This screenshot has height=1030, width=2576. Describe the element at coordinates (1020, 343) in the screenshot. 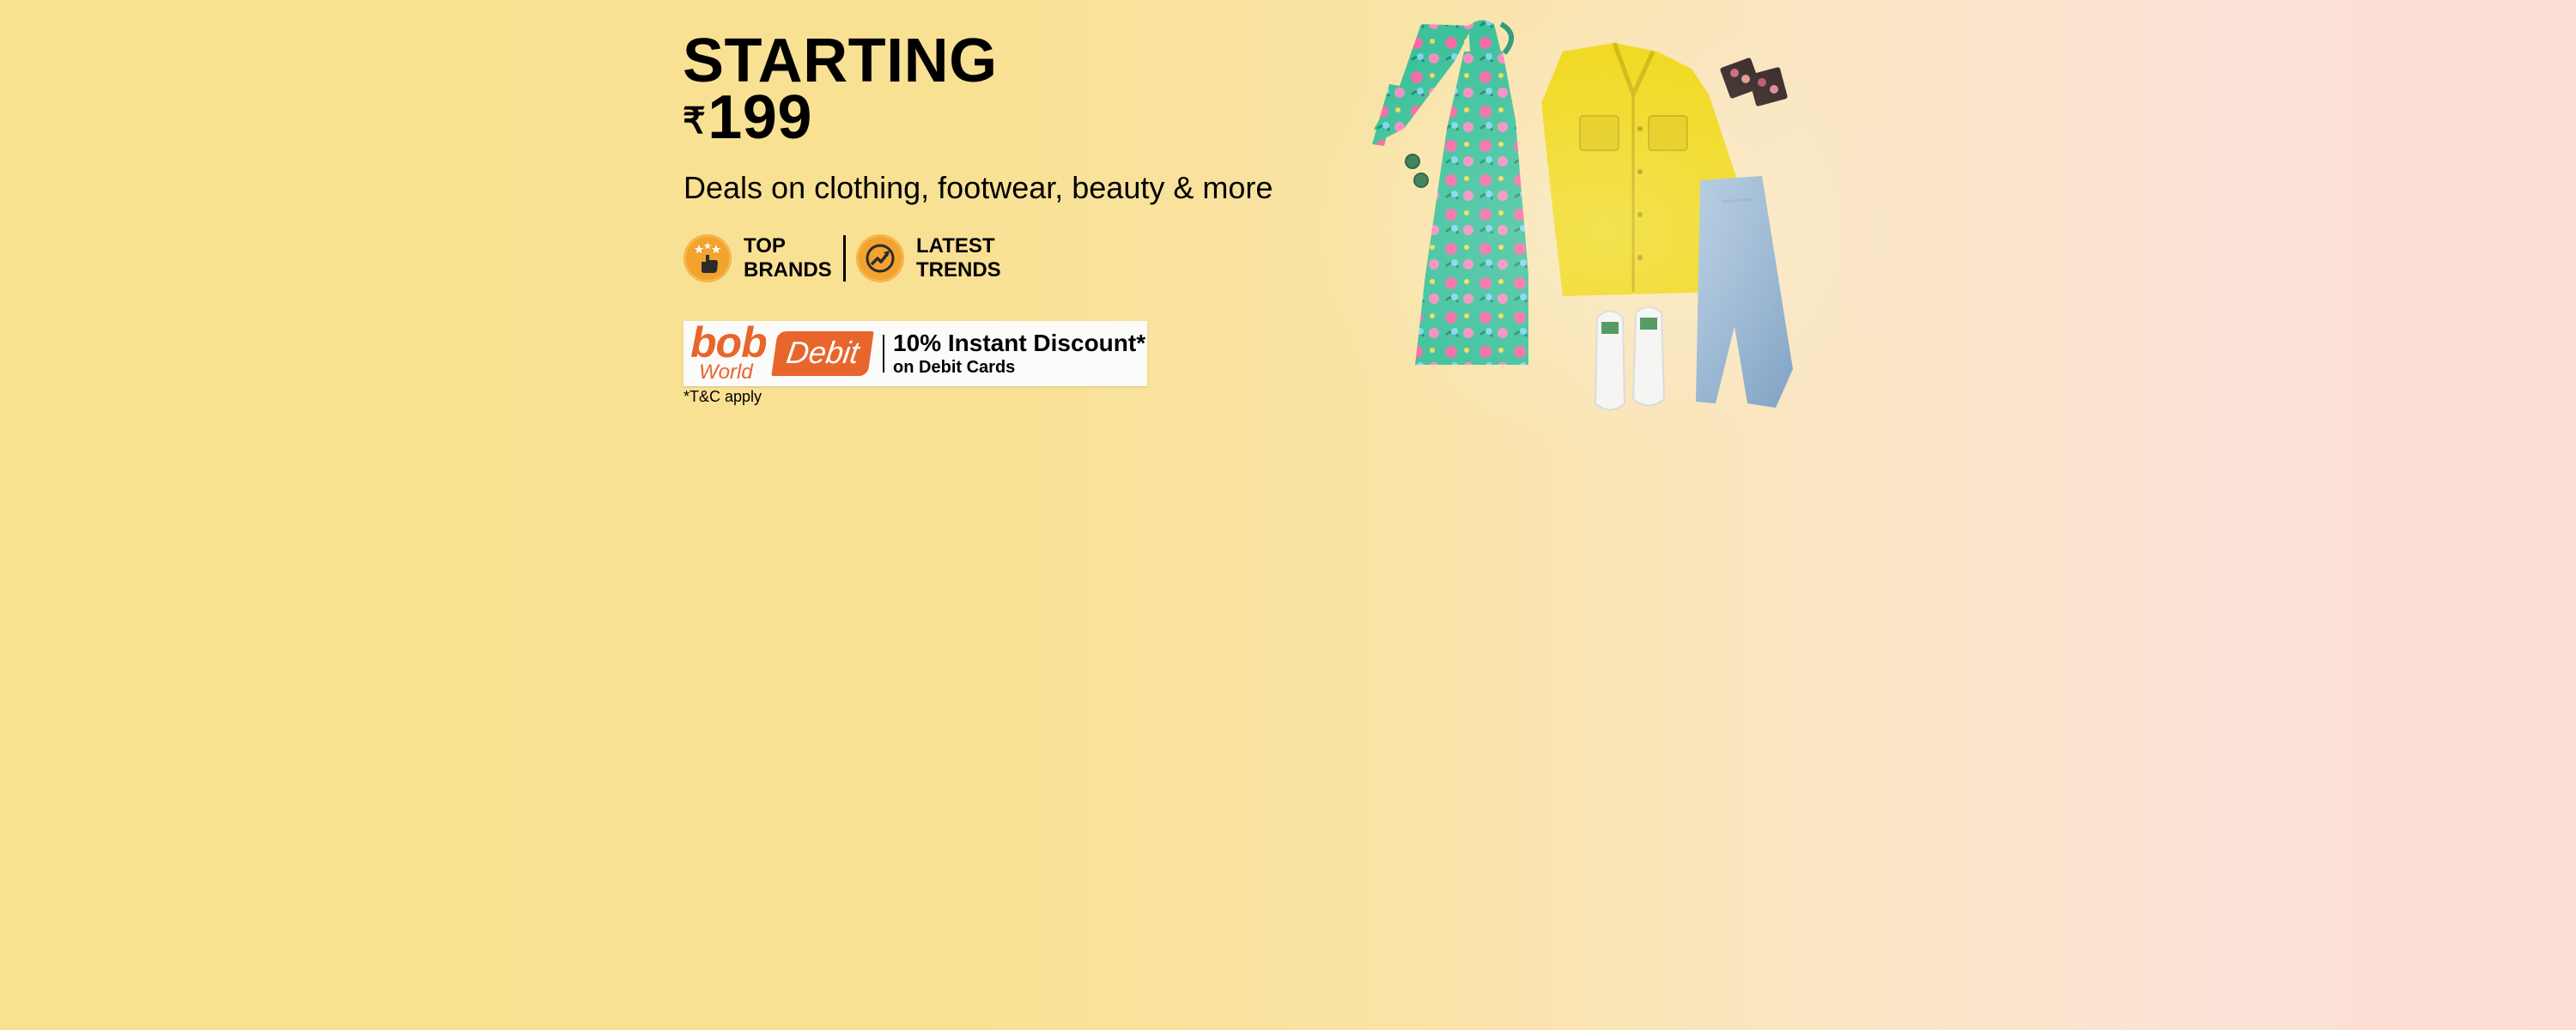

I see `offer-discount: 10% Instant Discount*` at that location.